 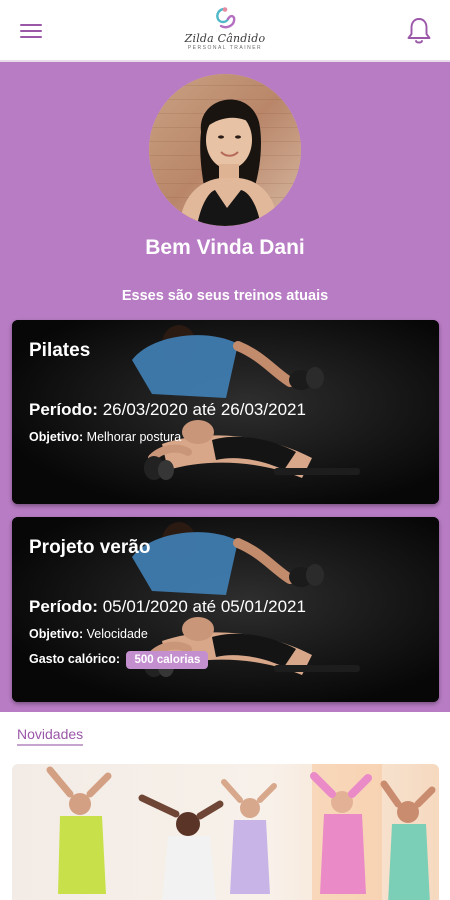 I want to click on workout-calories: Gasto calórico: 500 calorias, so click(x=119, y=660).